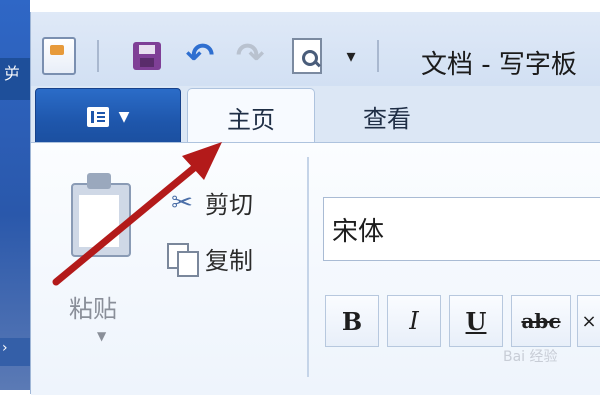  I want to click on desktop-background: 屰 ›, so click(15, 195).